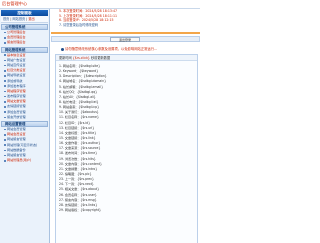 This screenshot has width=320, height=243. I want to click on quick-links: 首页 | 网站首页 | 退出, so click(24, 19).